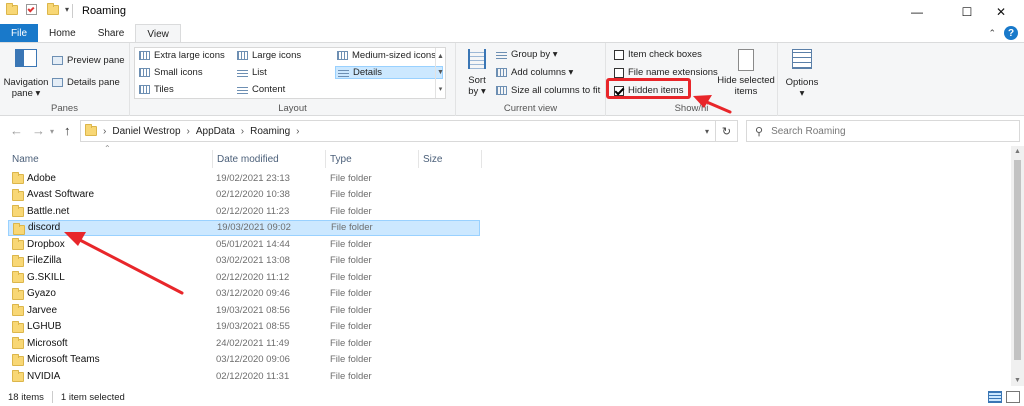  What do you see at coordinates (57, 82) in the screenshot?
I see `details-pane-icon` at bounding box center [57, 82].